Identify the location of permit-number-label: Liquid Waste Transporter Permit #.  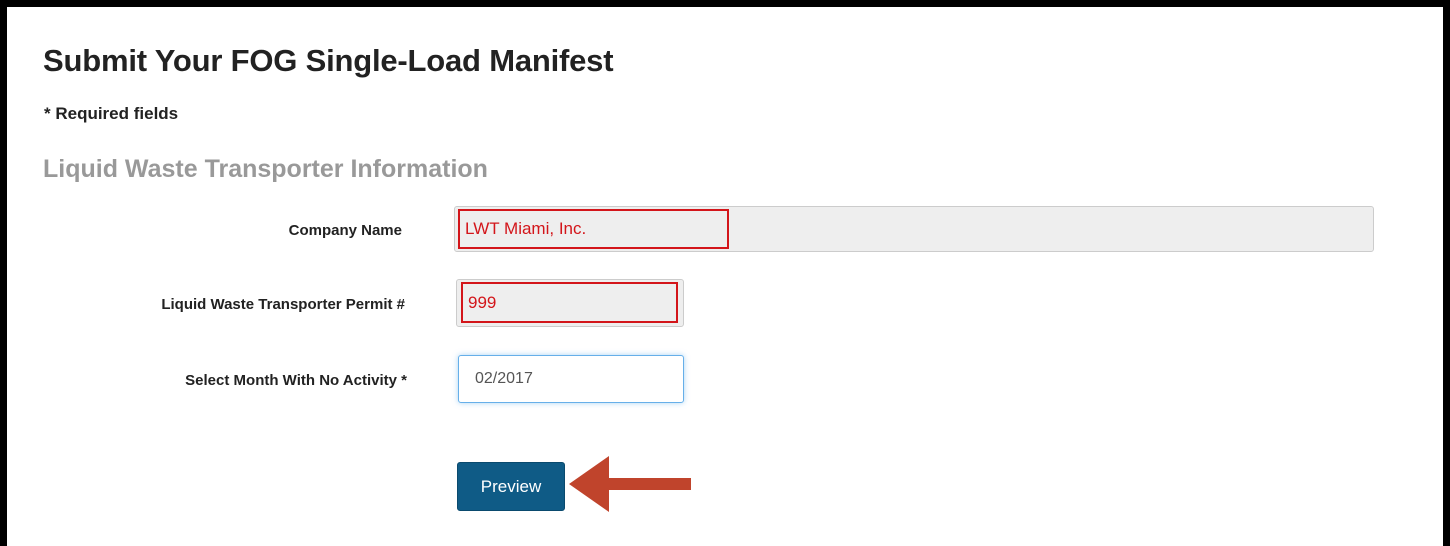
(283, 304).